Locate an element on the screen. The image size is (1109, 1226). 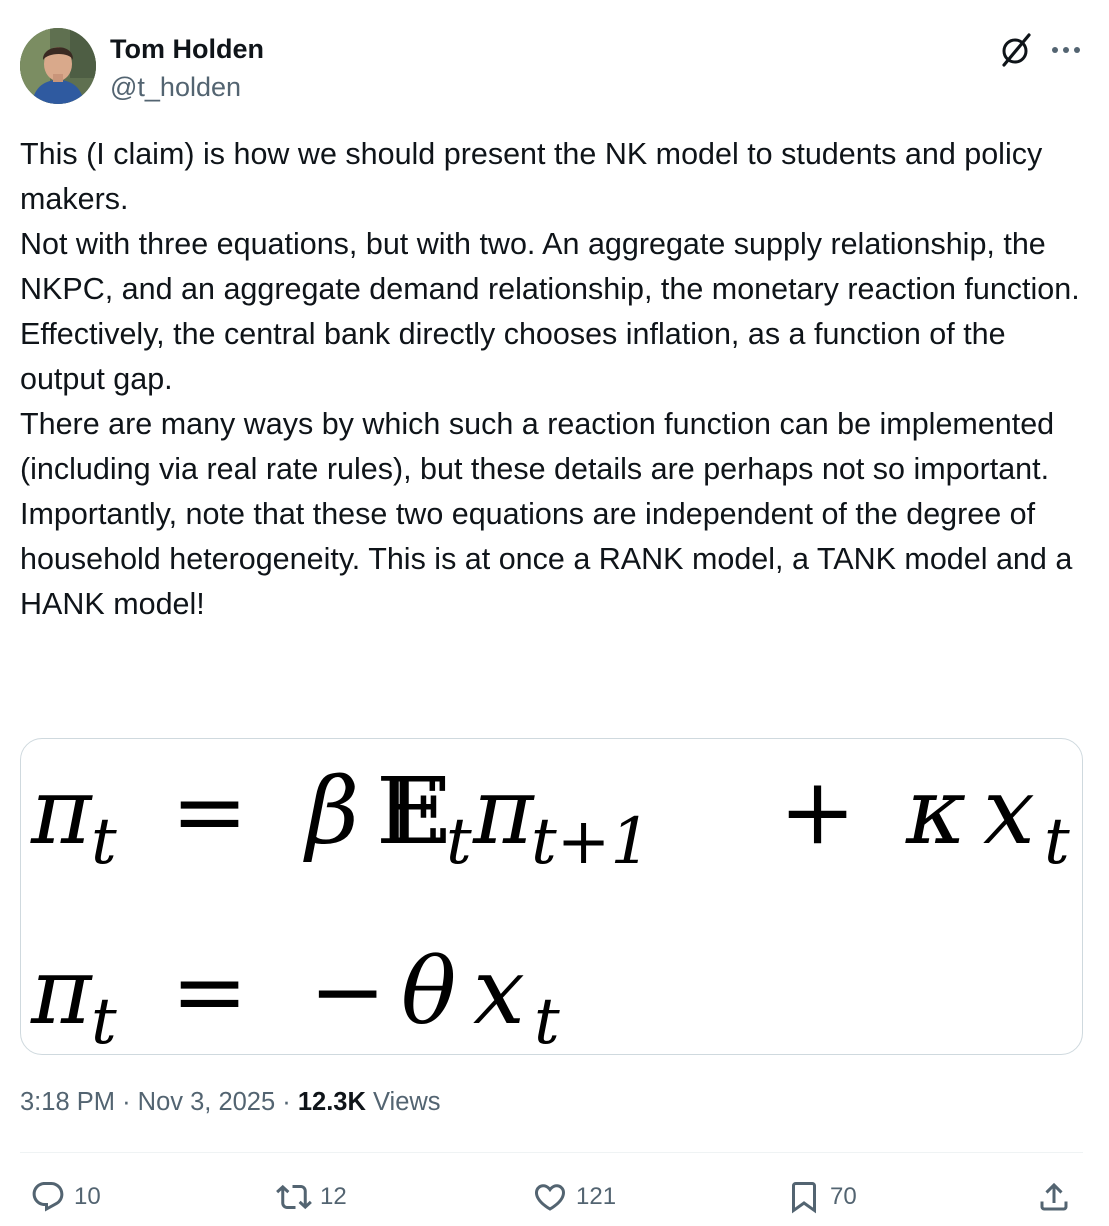
action-bar: 10 12 121 70 is located at coordinates (554, 1197).